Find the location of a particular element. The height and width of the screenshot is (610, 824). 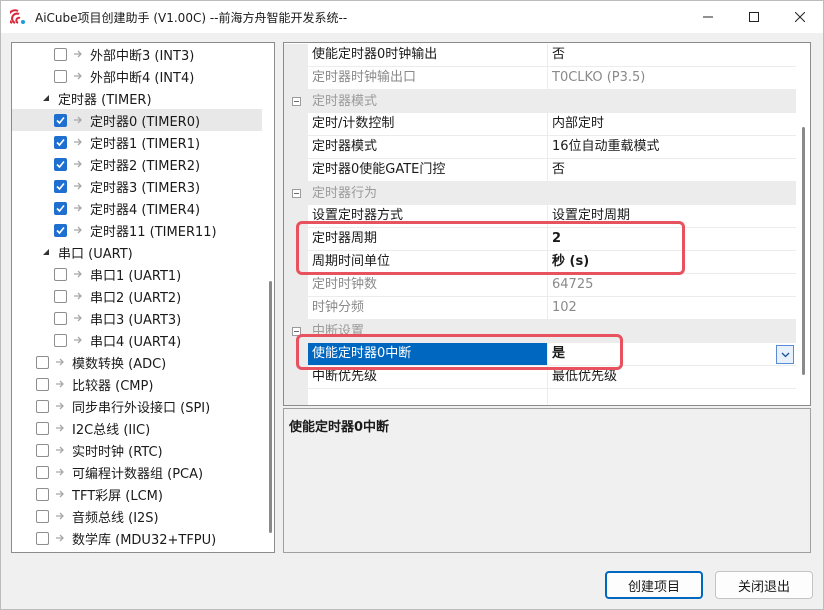

close-icon is located at coordinates (800, 17).